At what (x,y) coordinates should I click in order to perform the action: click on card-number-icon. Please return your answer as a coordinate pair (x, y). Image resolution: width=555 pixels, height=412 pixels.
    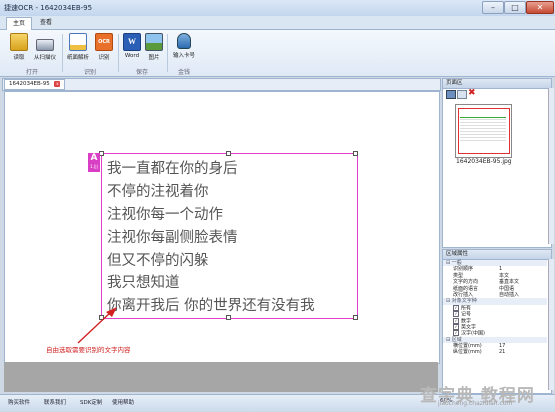
    Looking at the image, I should click on (184, 41).